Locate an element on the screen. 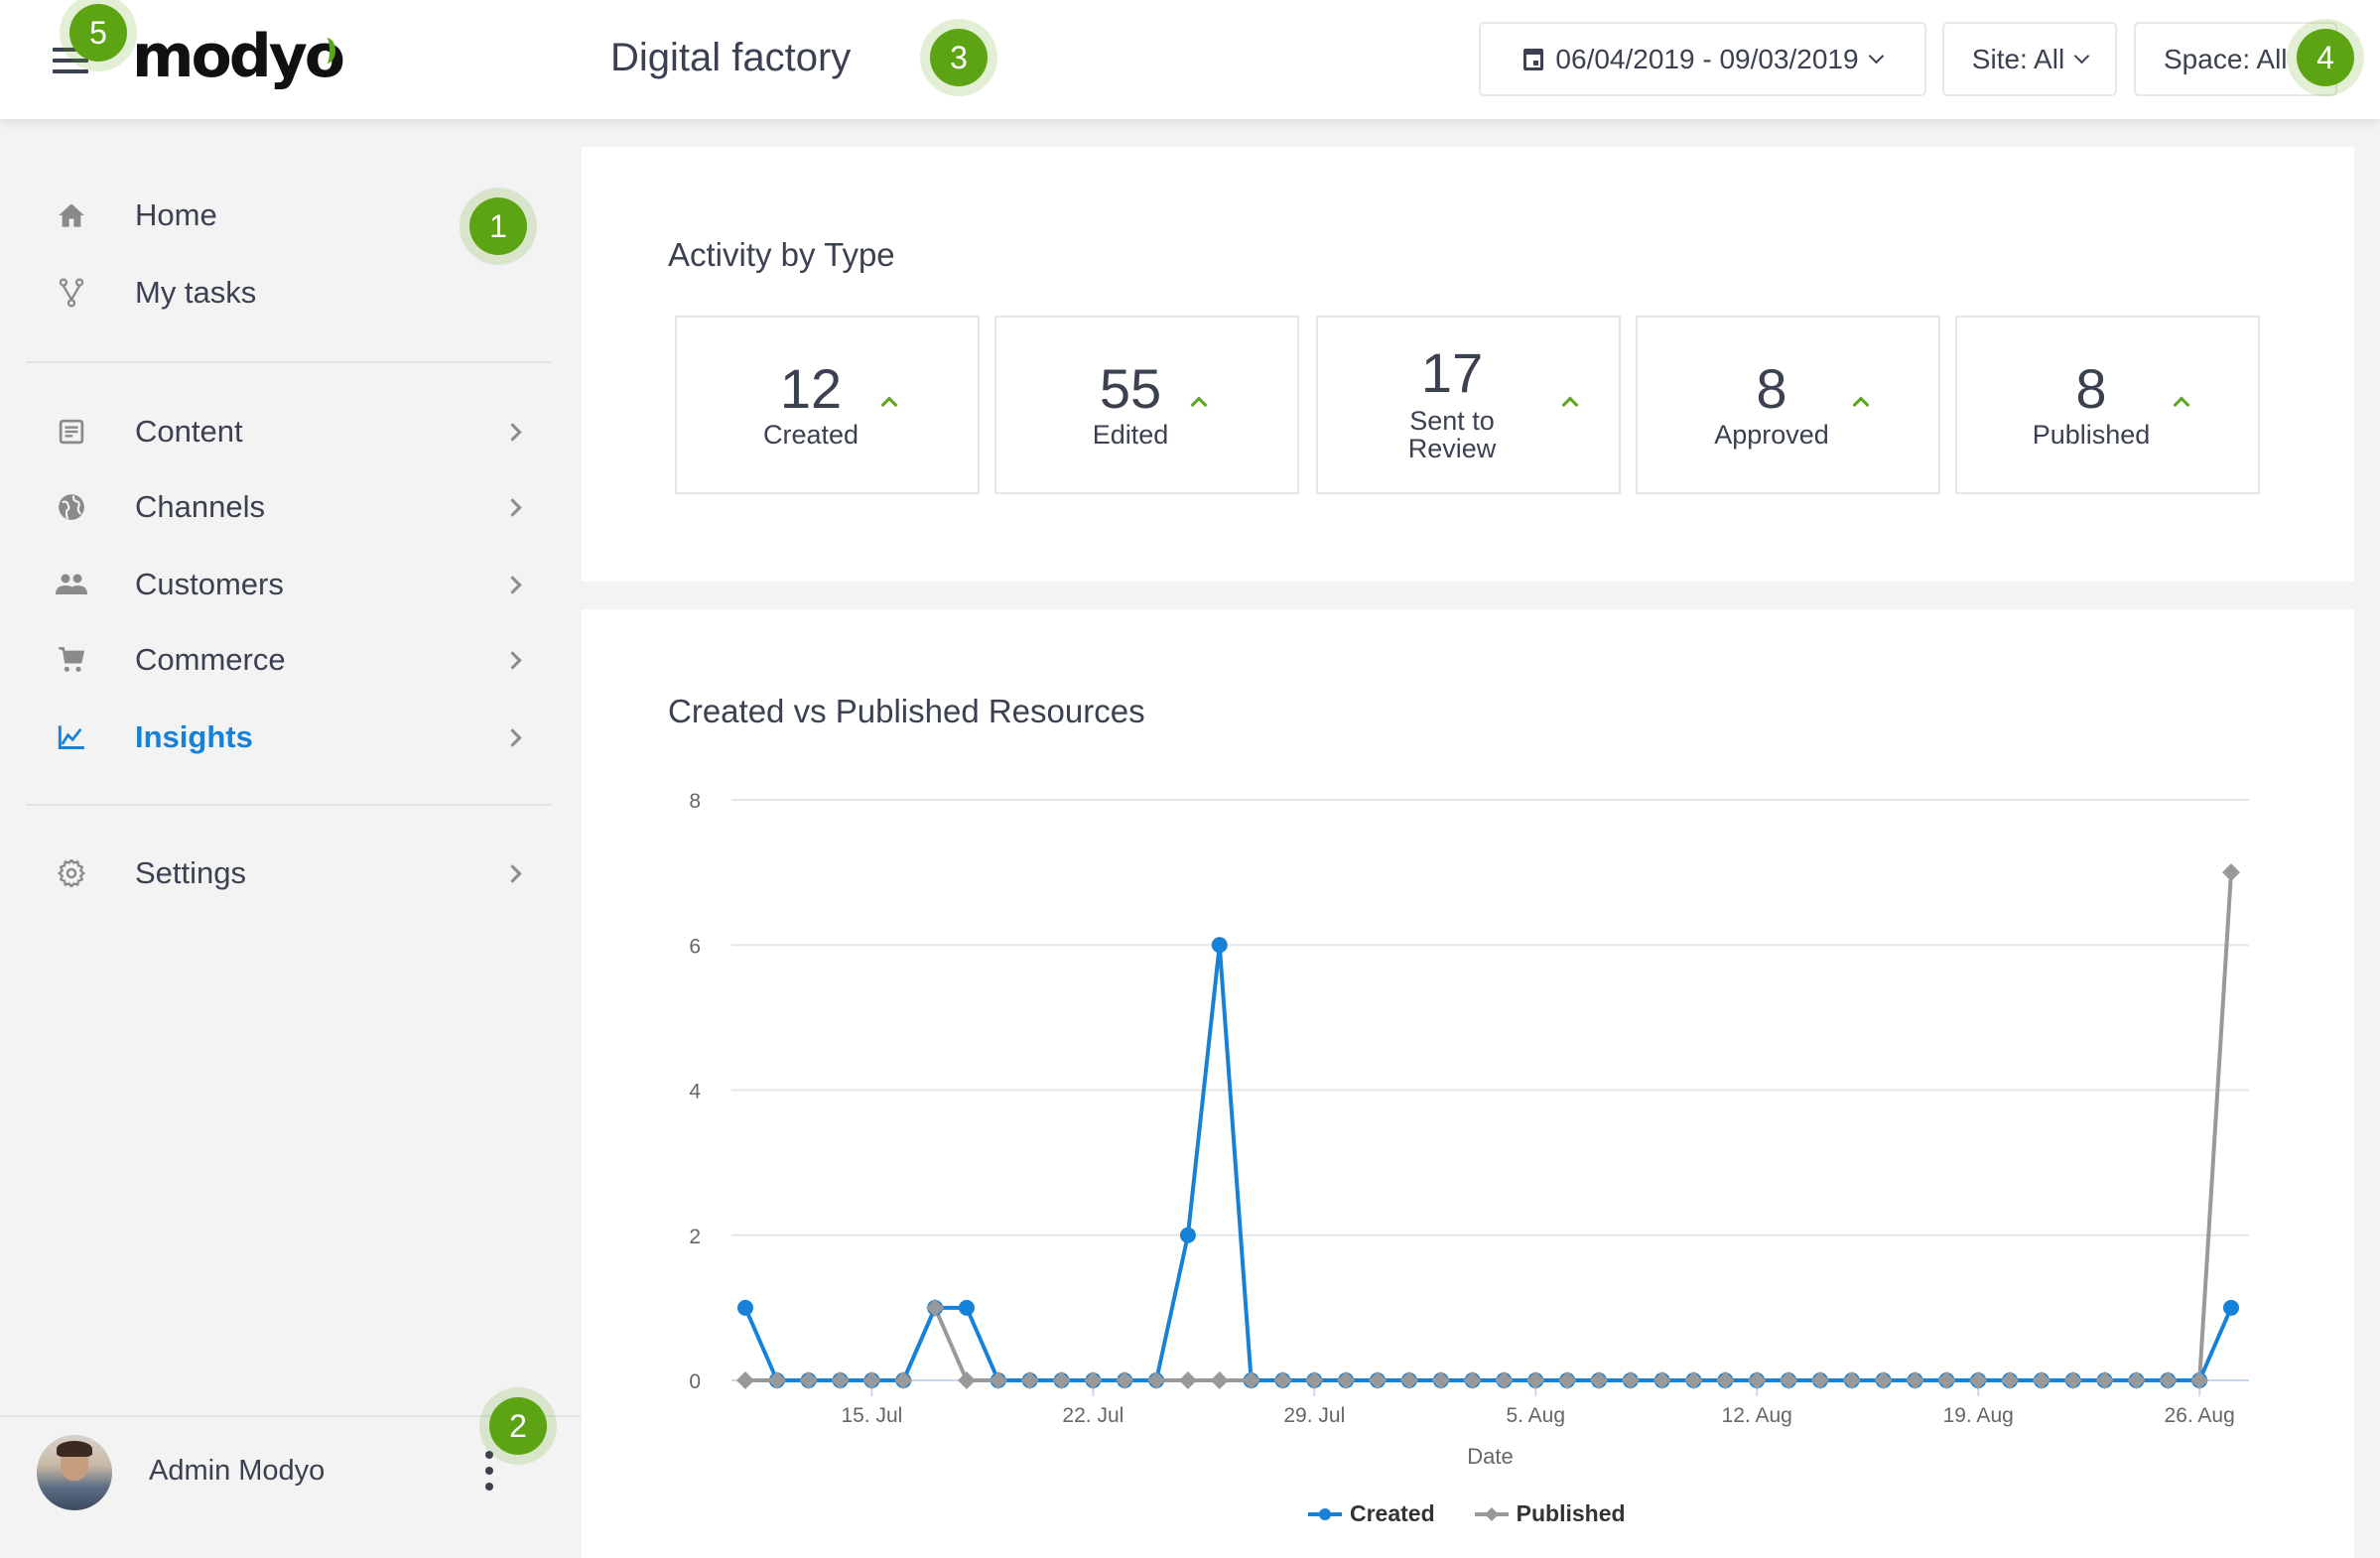 The image size is (2380, 1558). circle-marker-icon is located at coordinates (1325, 1513).